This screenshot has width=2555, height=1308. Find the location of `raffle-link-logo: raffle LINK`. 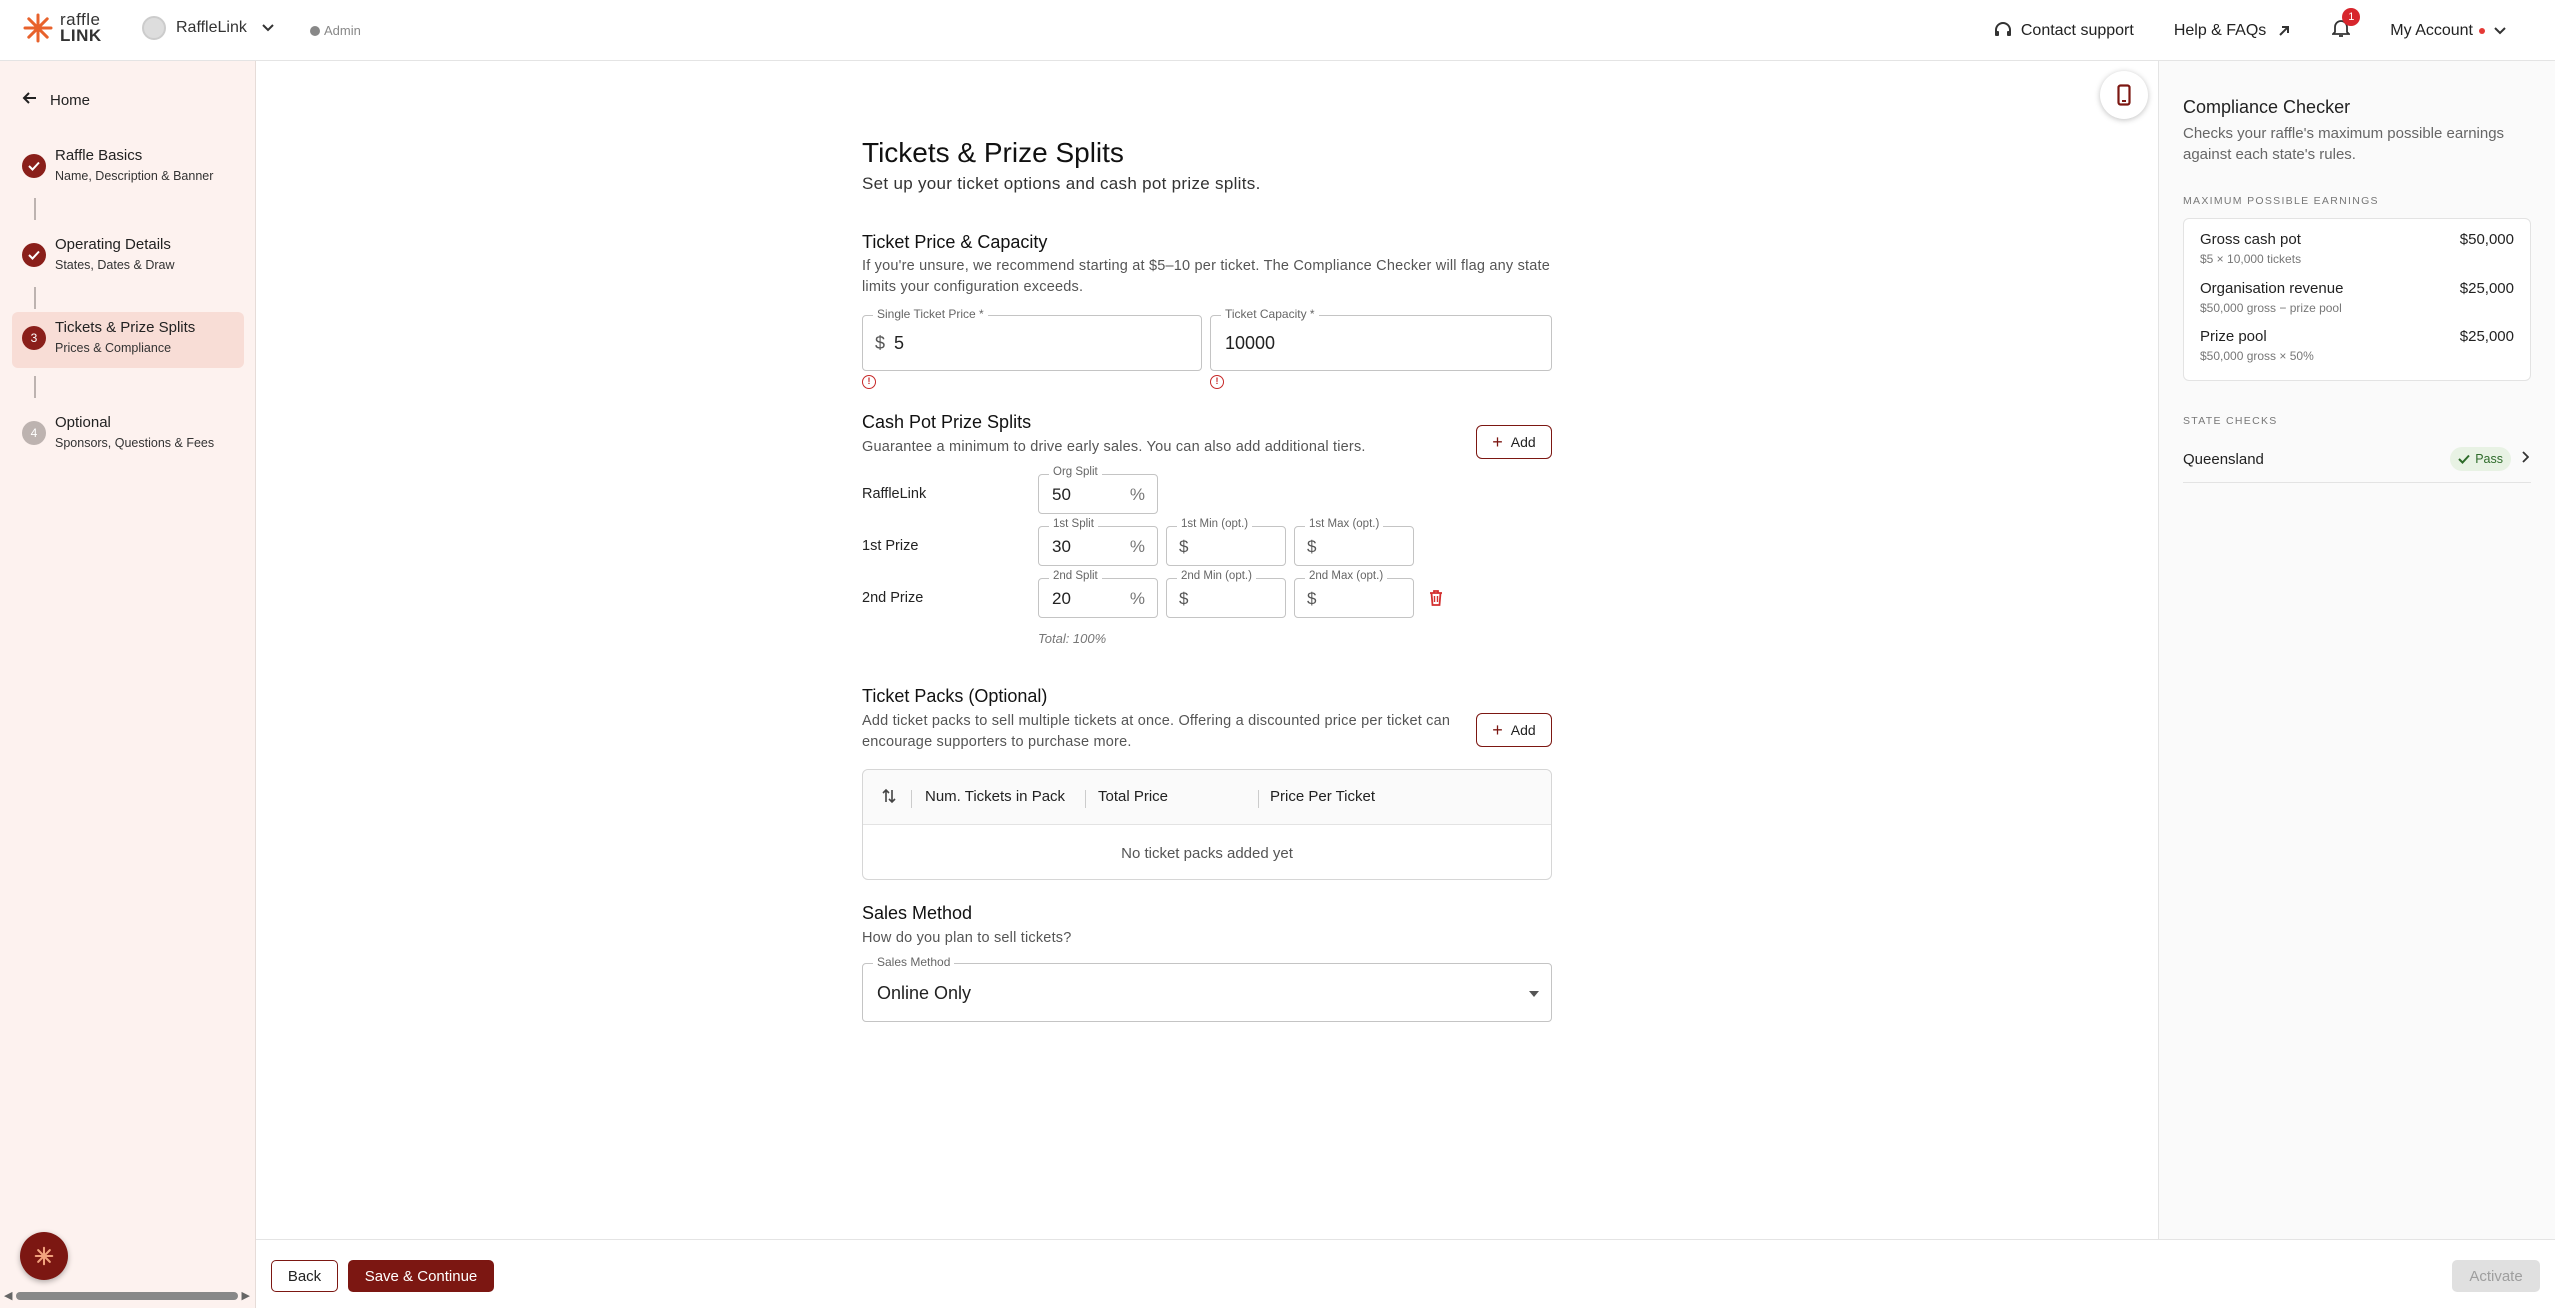

raffle-link-logo: raffle LINK is located at coordinates (62, 27).